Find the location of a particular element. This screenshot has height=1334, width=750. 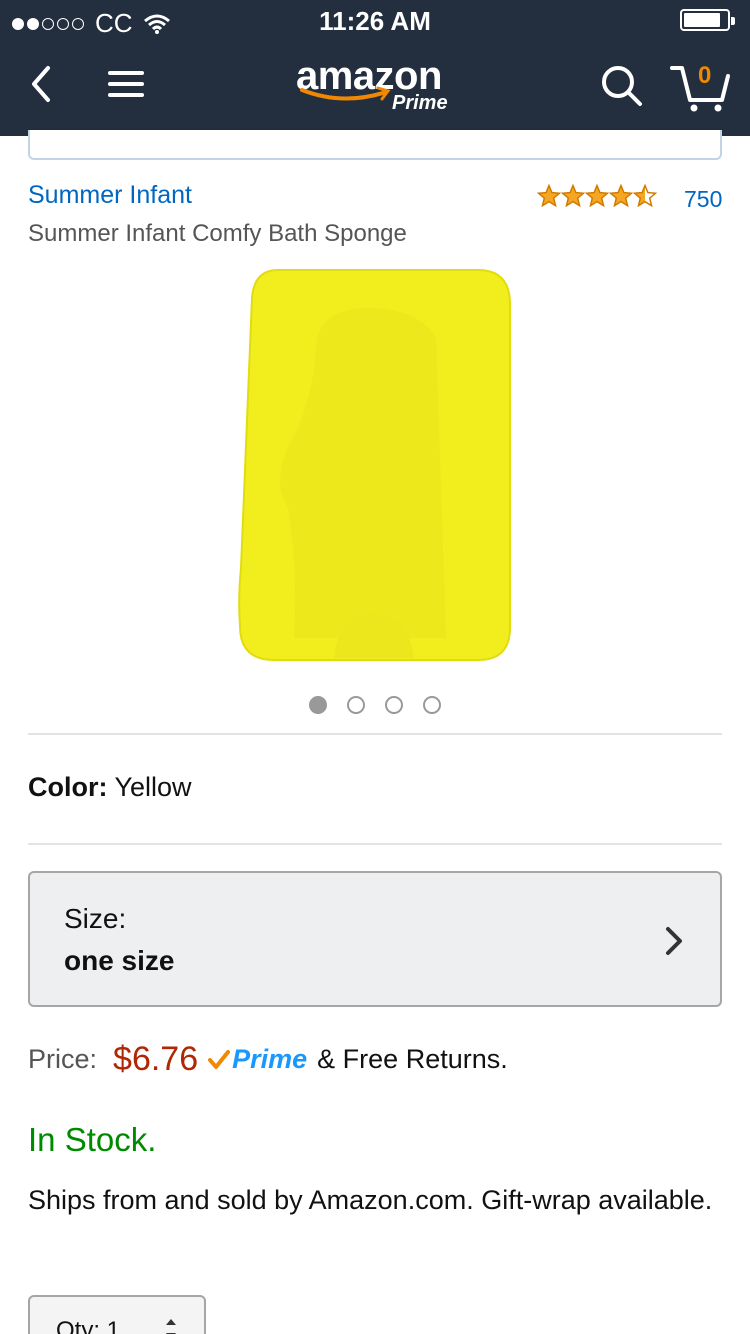

amazon-prime-logo: amazon Prime is located at coordinates (376, 89).